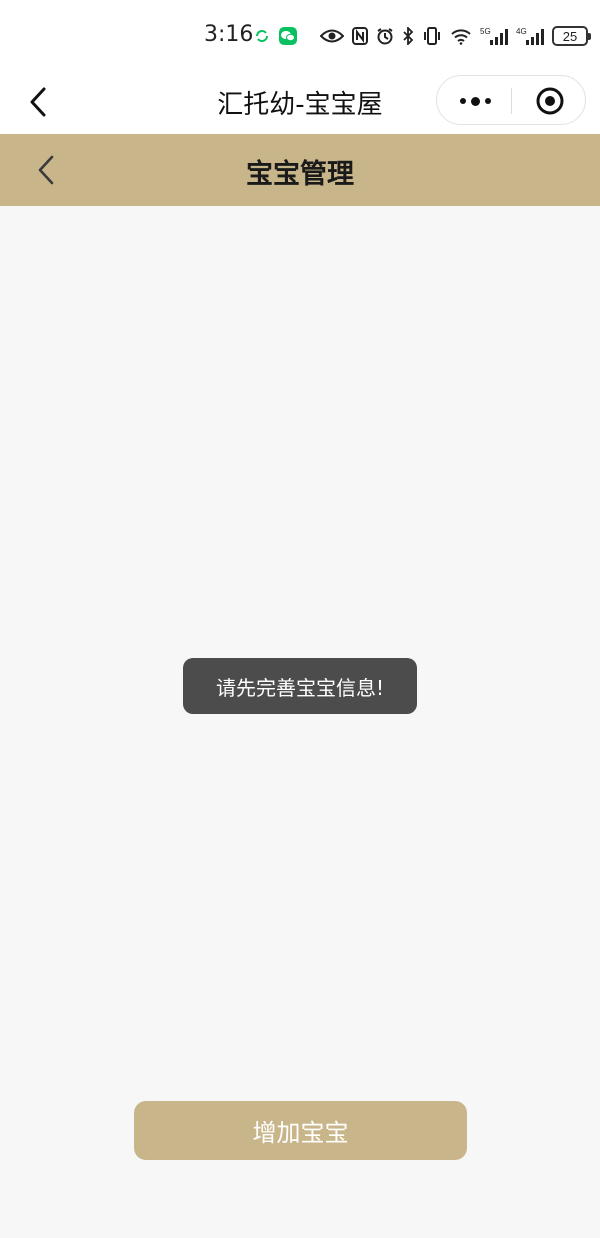 Image resolution: width=600 pixels, height=1238 pixels. Describe the element at coordinates (300, 102) in the screenshot. I see `mini-program-bar: 汇托幼-宝宝屋` at that location.